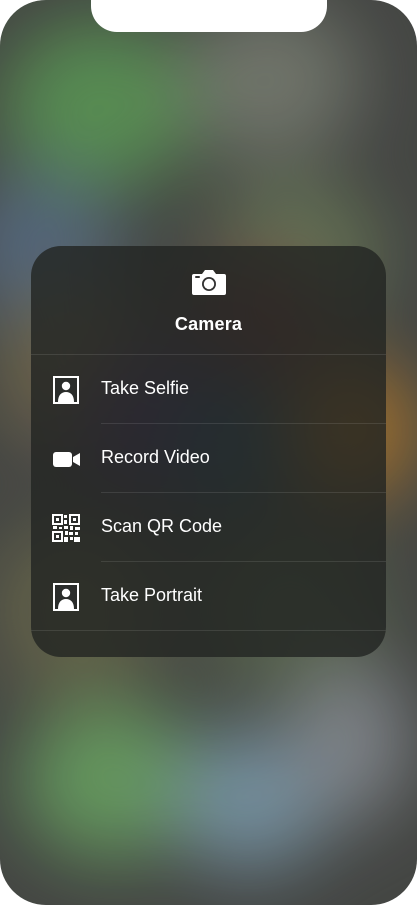 The image size is (417, 905). I want to click on selfie-portrait-icon, so click(66, 390).